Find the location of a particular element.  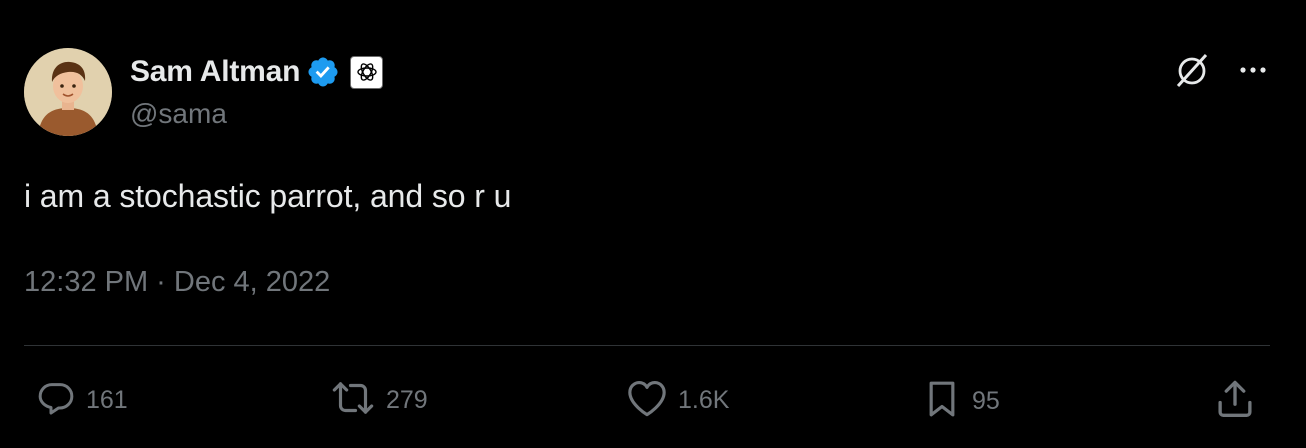

author-handle: @sama is located at coordinates (178, 114).